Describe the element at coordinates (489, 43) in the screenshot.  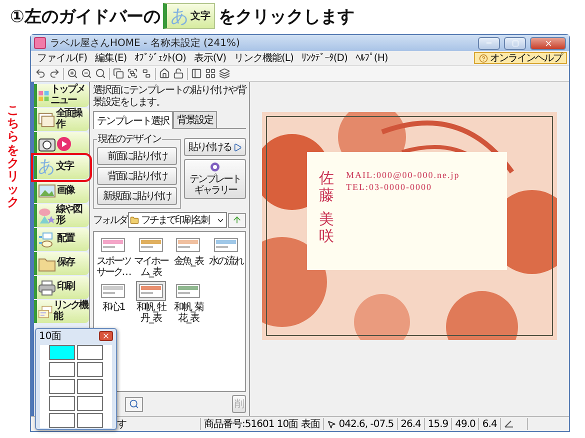
I see `minimize-button` at that location.